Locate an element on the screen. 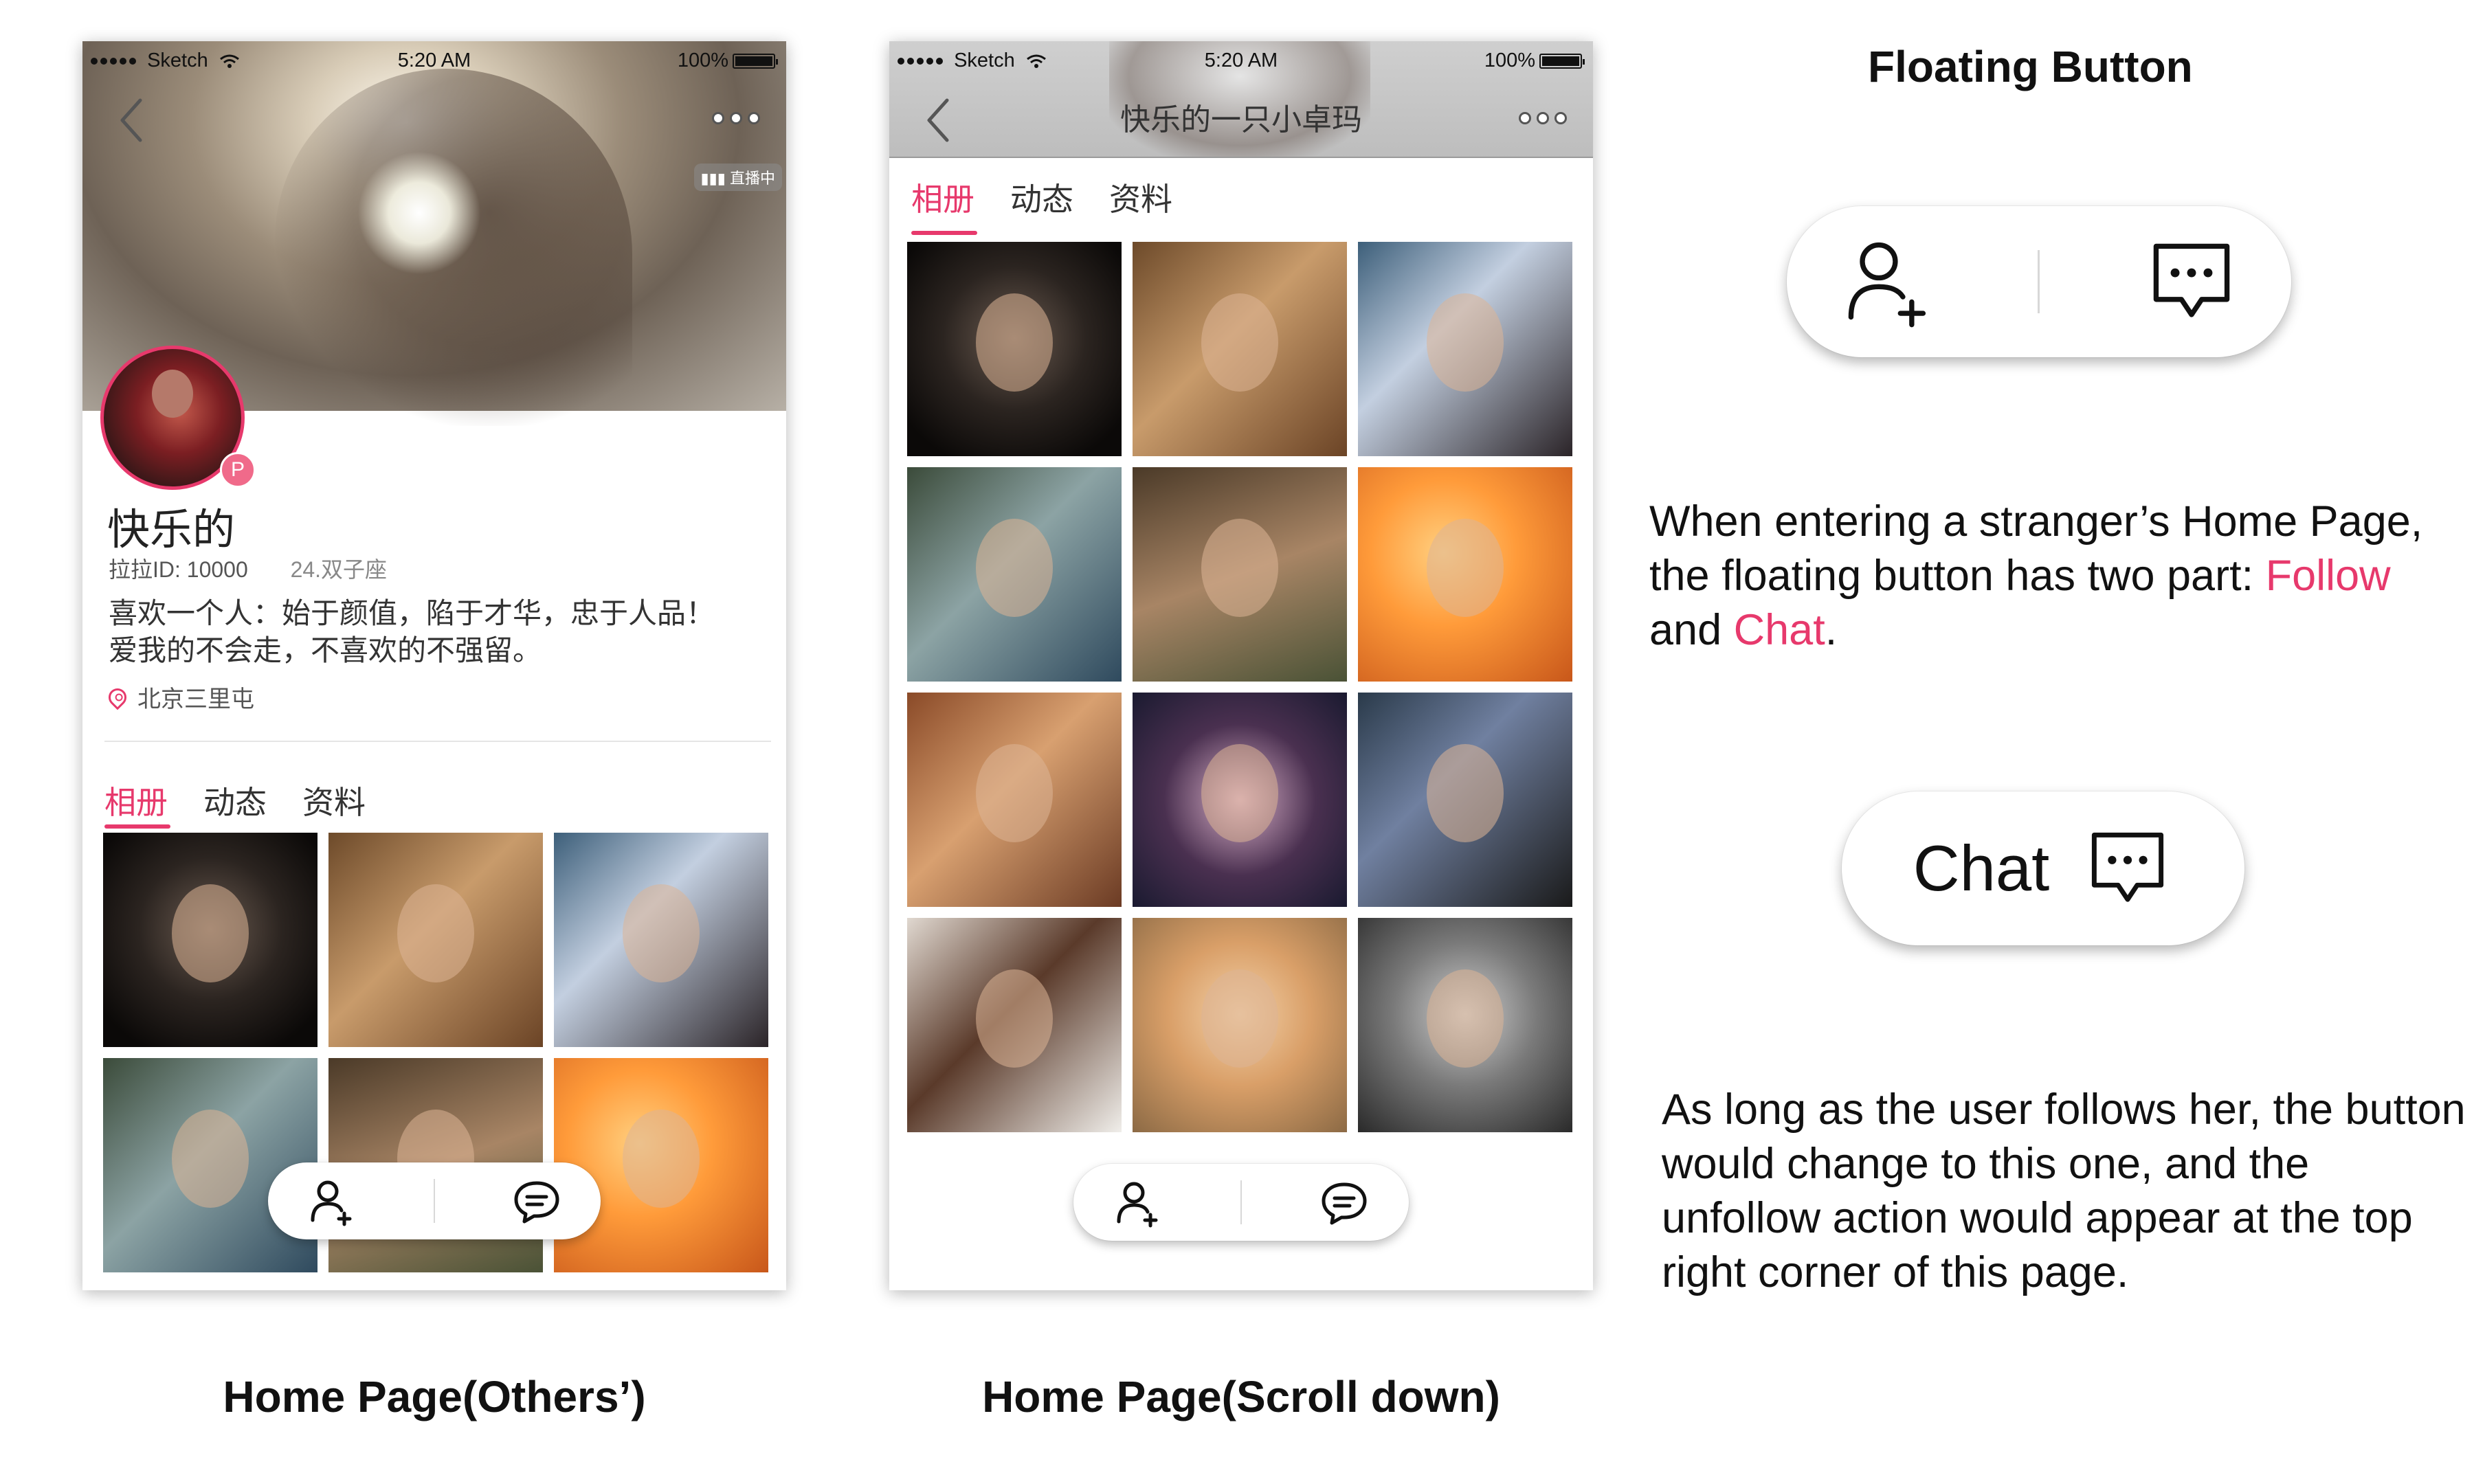 This screenshot has height=1484, width=2474. signal-bars-icon: ▮▮▮ is located at coordinates (715, 178).